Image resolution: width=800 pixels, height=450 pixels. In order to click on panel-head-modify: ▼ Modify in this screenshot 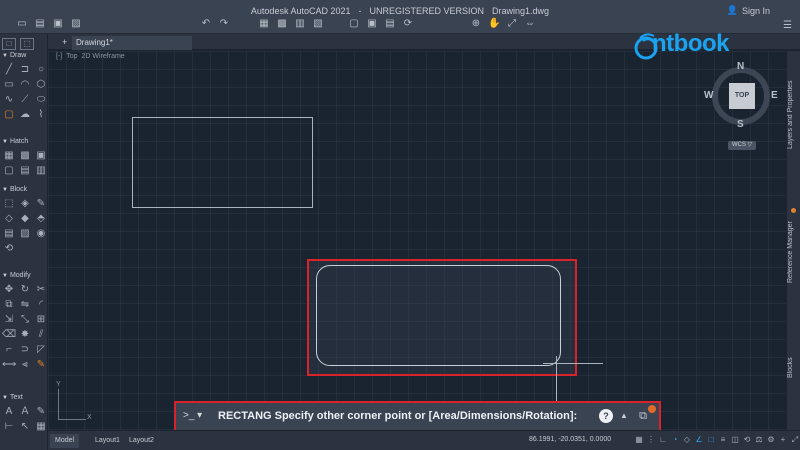, I will do `click(16, 275)`.